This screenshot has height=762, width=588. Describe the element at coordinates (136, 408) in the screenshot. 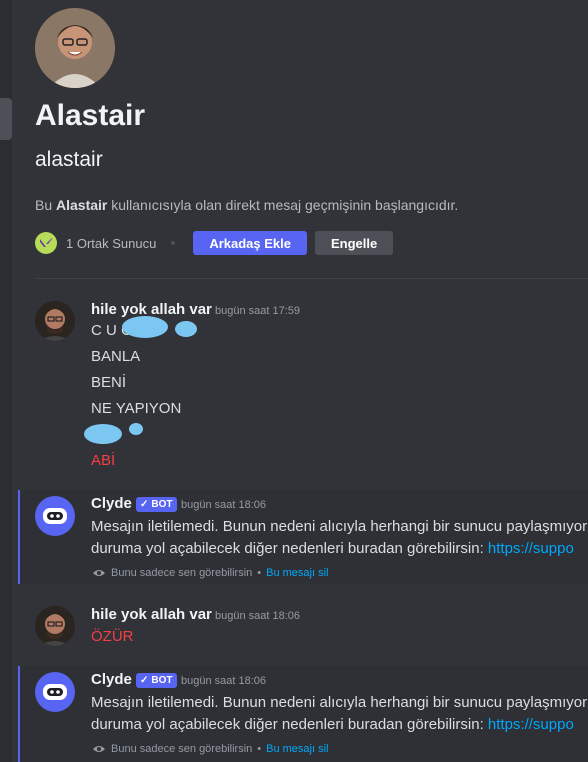

I see `message-line: NE YAPIYON` at that location.